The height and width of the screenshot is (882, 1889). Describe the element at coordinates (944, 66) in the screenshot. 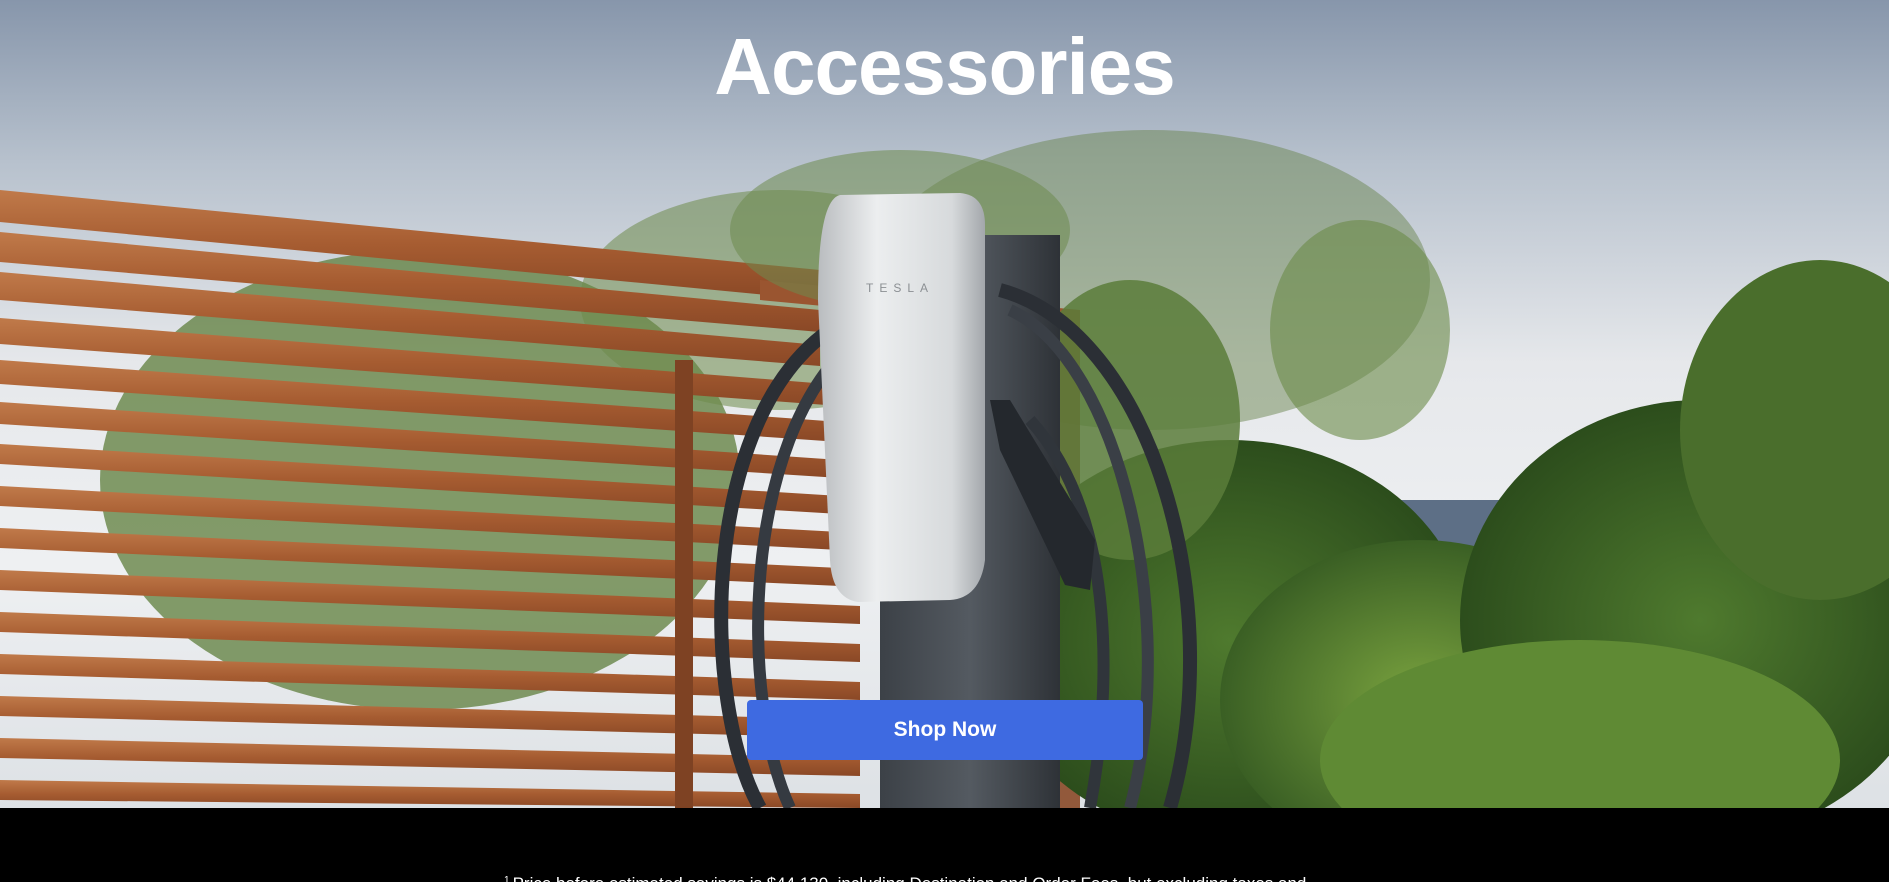

I see `page-title: Accessories` at that location.